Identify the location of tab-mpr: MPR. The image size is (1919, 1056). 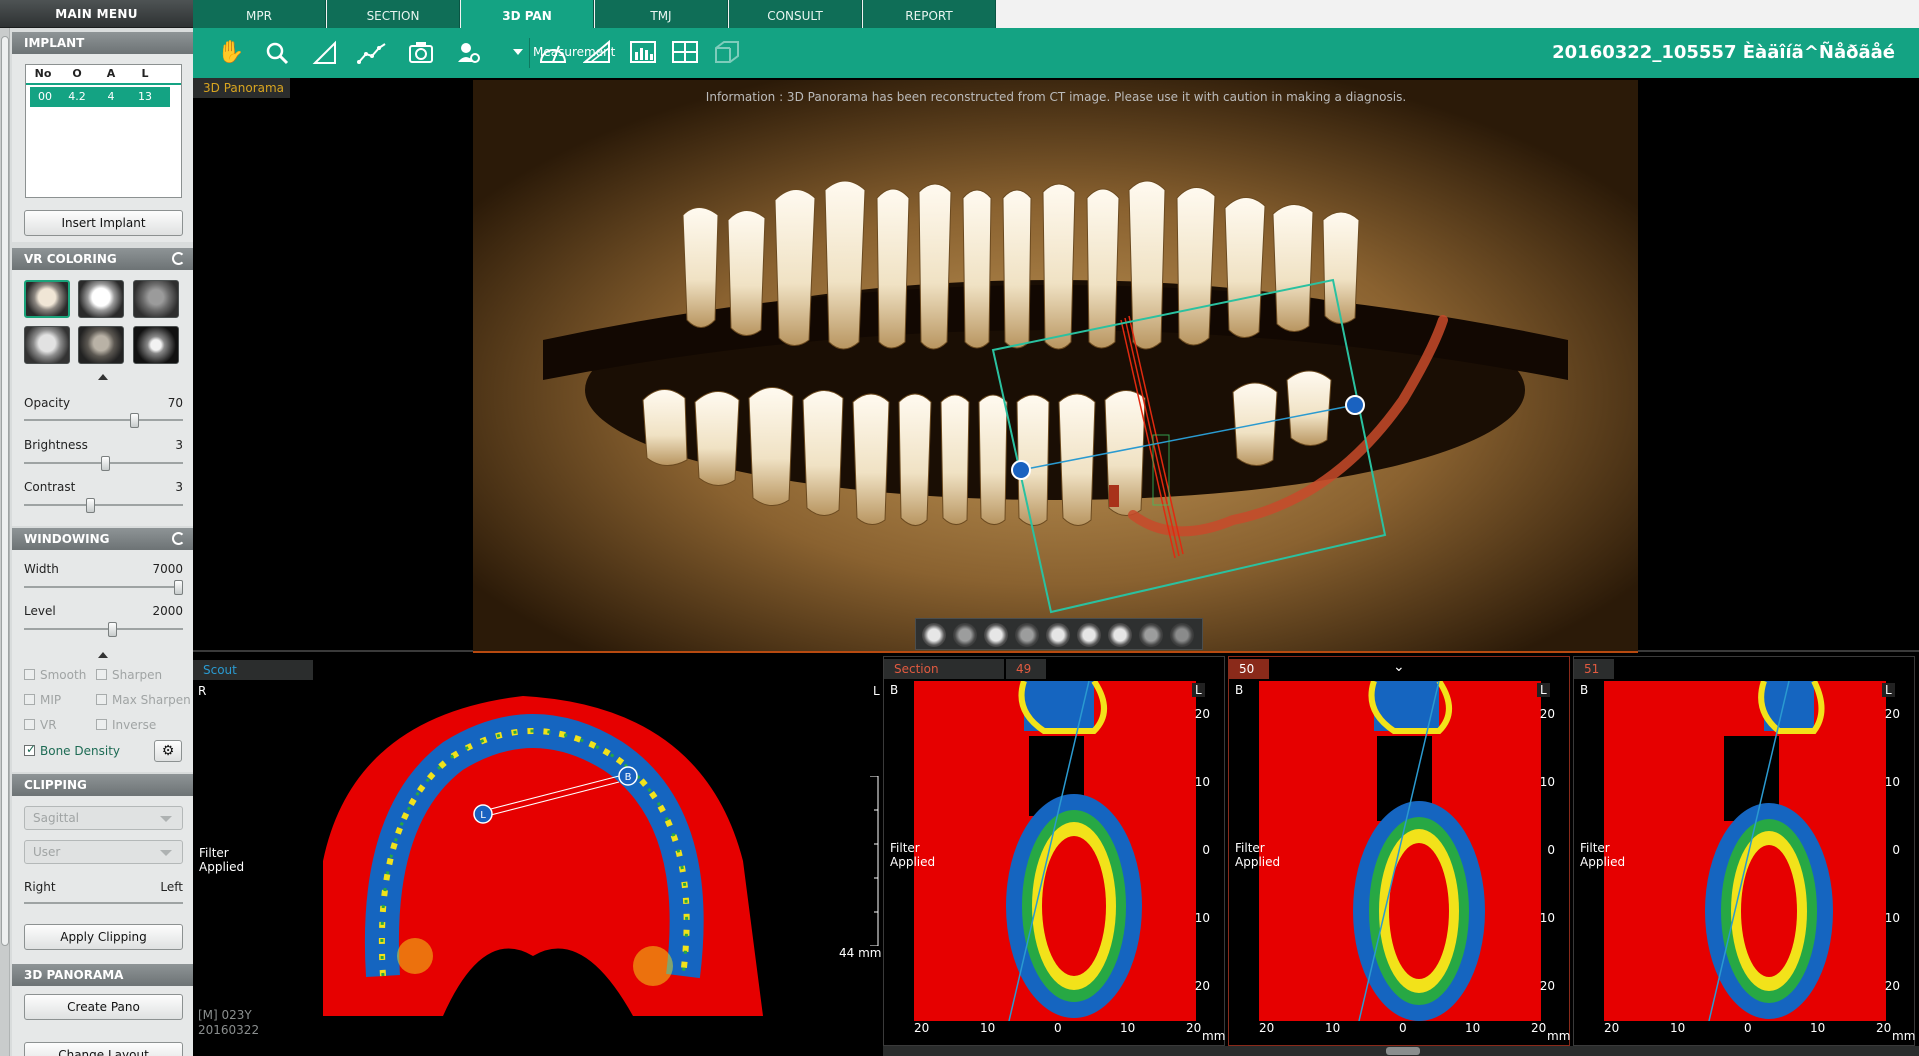
(259, 14).